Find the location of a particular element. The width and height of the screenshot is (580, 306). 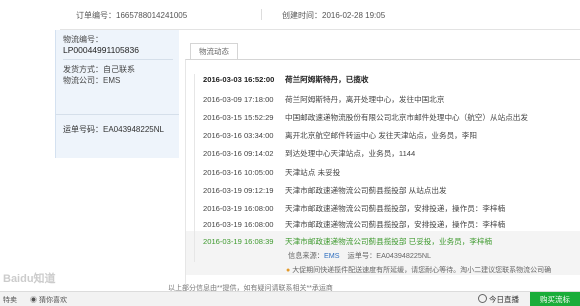

tracking-desc: 荷兰阿姆斯特丹，离开处理中心，发往中国北京 is located at coordinates (365, 99).